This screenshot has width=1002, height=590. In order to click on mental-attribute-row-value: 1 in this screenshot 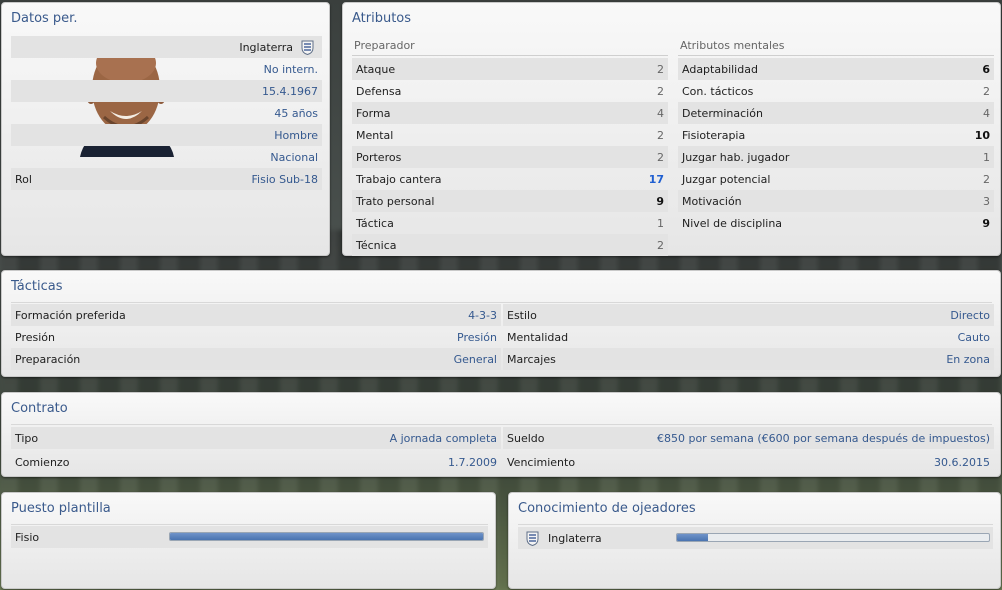, I will do `click(986, 157)`.